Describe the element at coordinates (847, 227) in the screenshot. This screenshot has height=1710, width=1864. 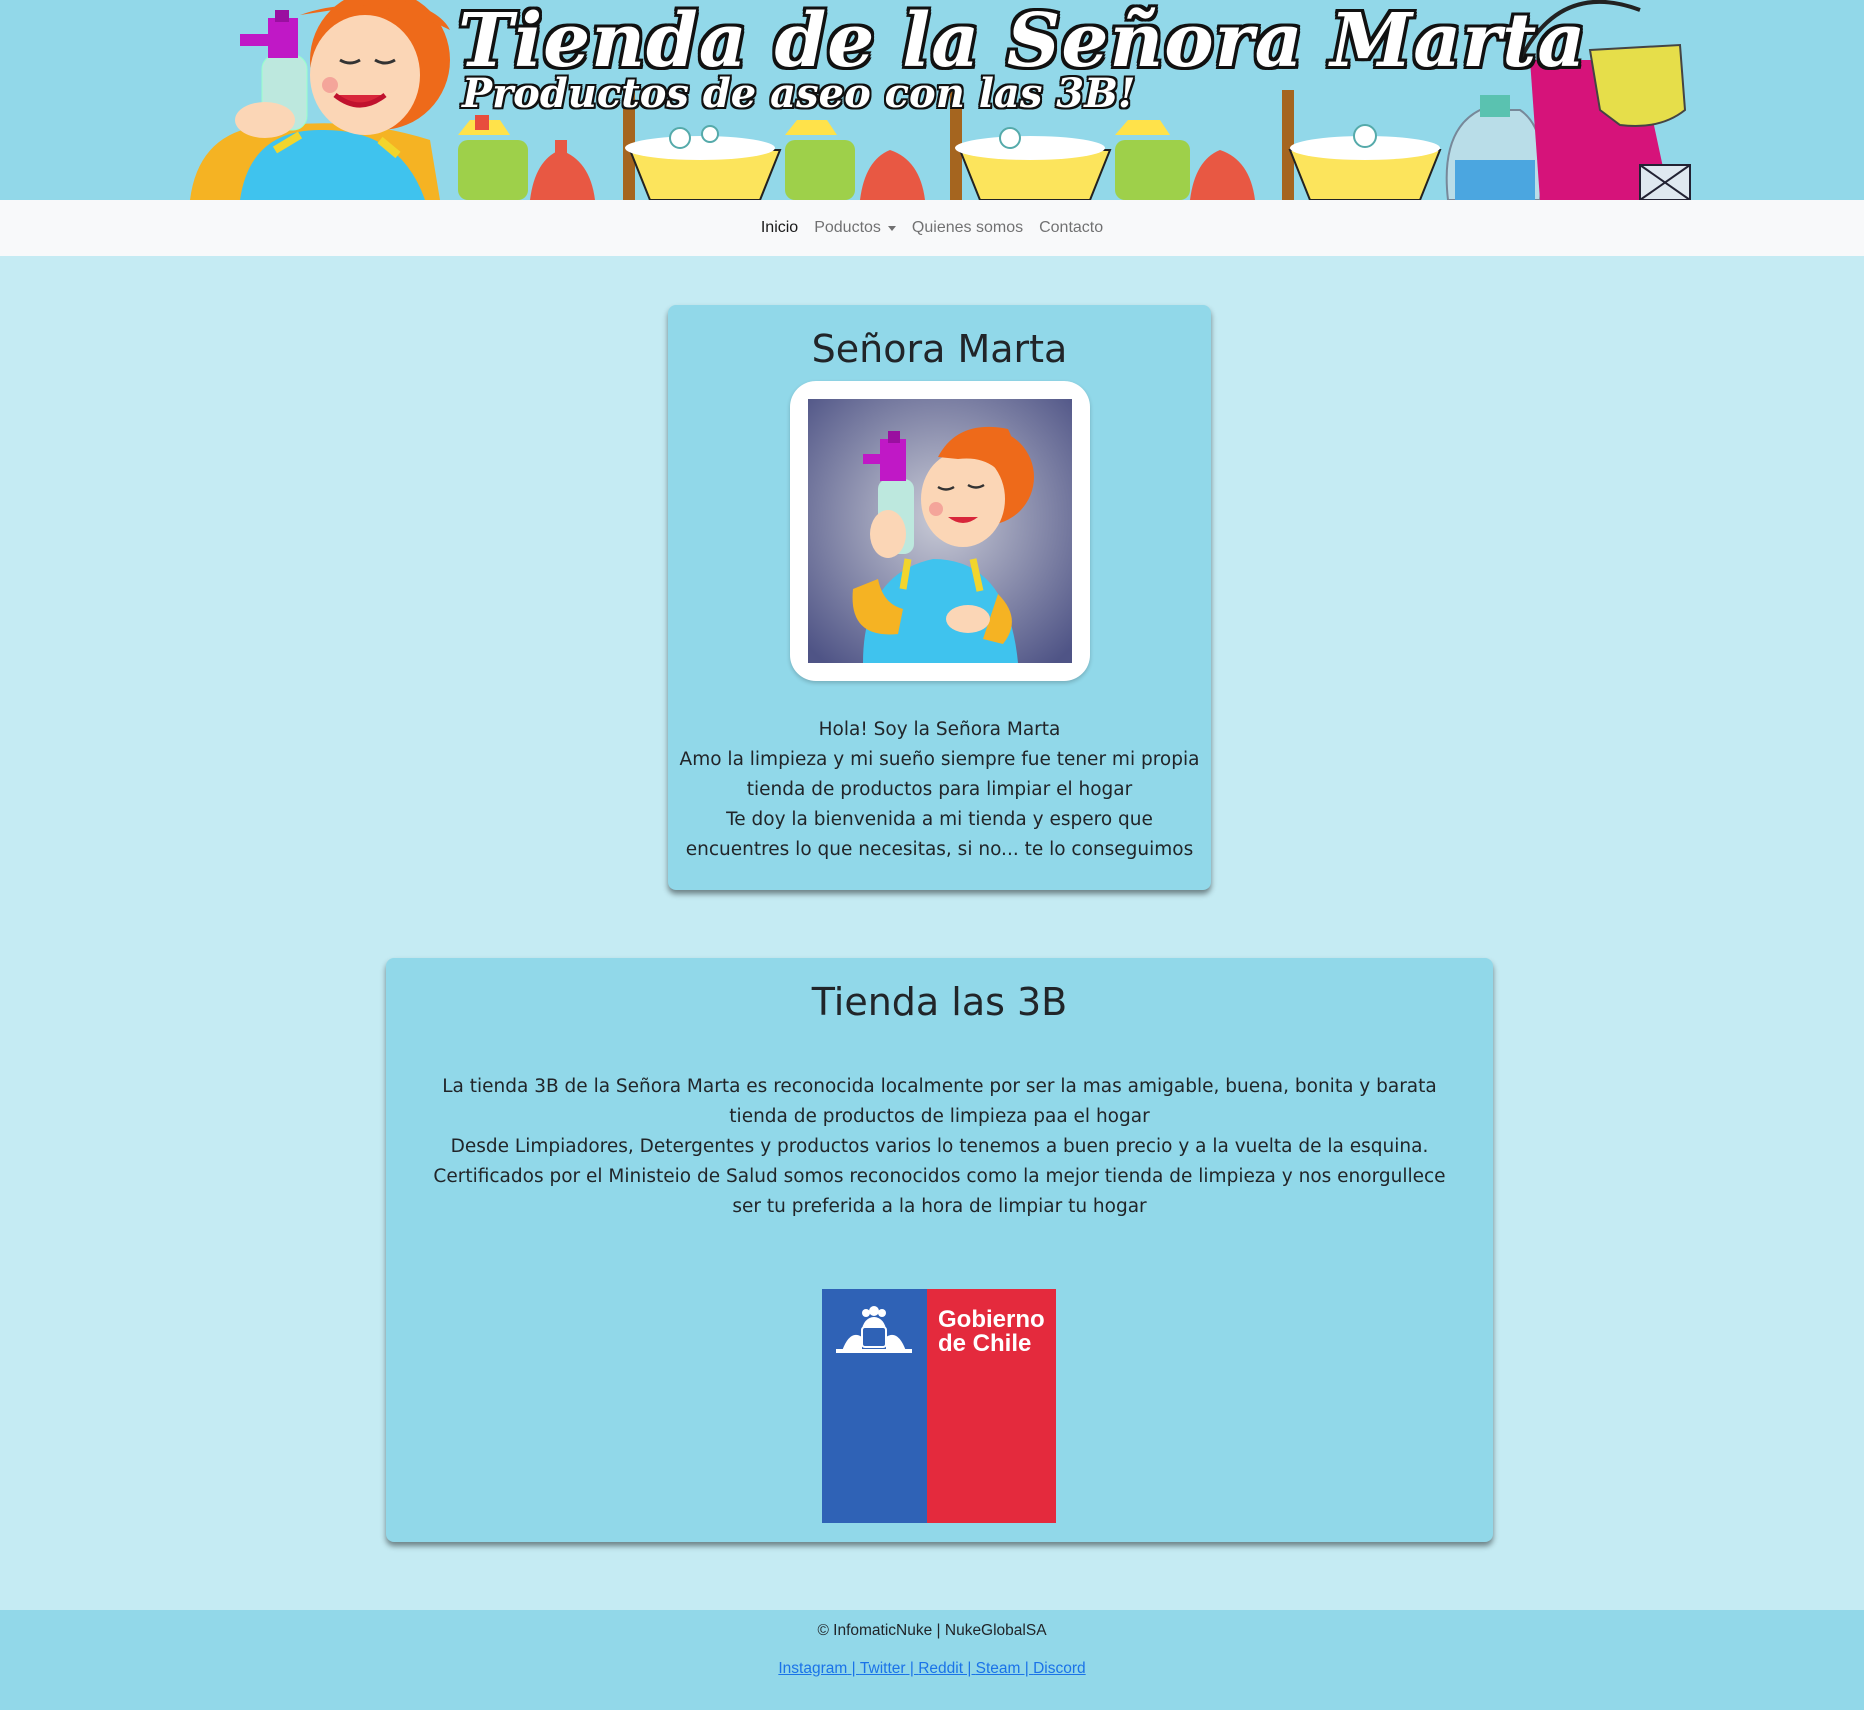
I see `nav-productos-label: Poductos` at that location.